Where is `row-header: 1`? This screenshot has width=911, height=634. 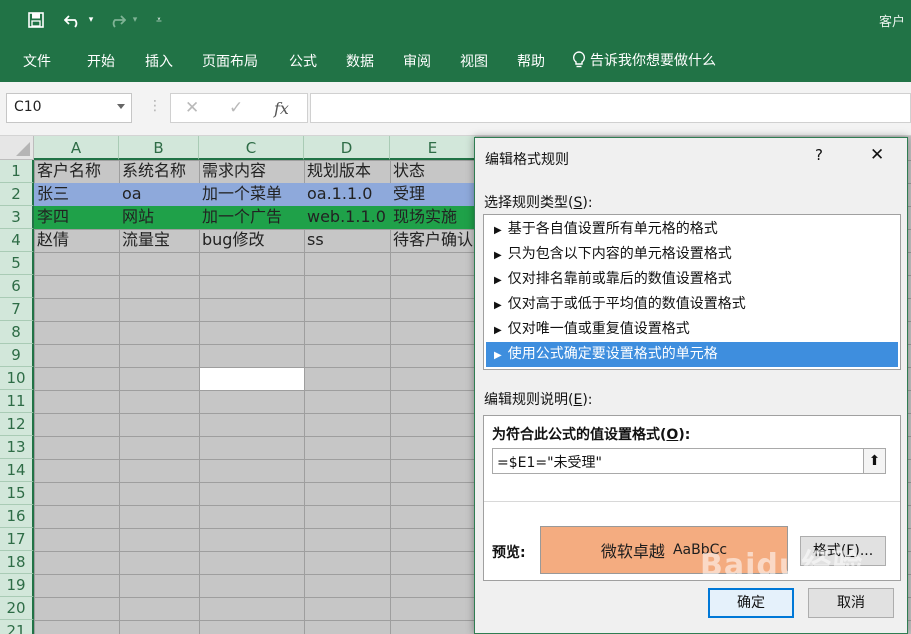 row-header: 1 is located at coordinates (17, 171).